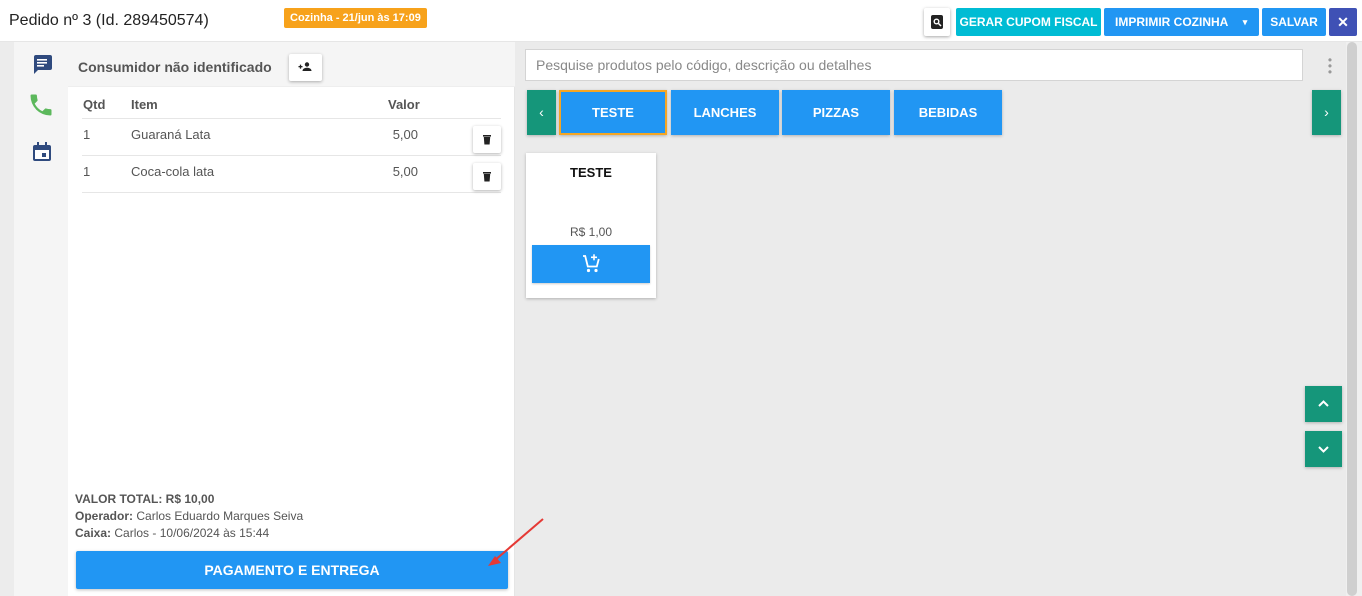 The height and width of the screenshot is (596, 1362). I want to click on row-item: Guaraná Lata, so click(171, 134).